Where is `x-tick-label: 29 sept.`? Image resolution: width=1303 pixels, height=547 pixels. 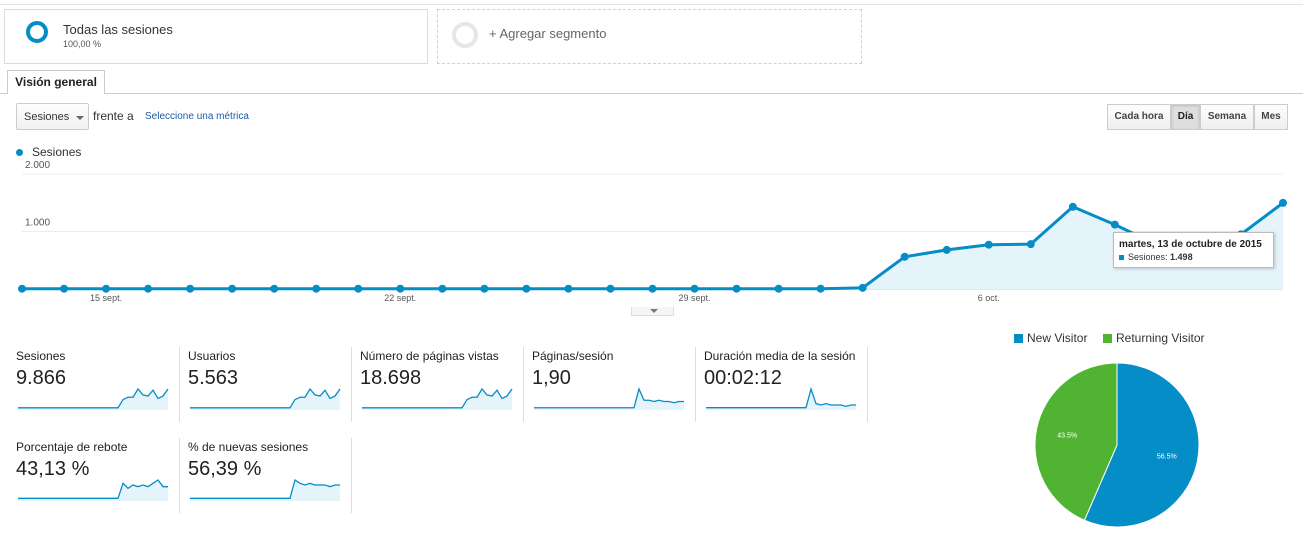 x-tick-label: 29 sept. is located at coordinates (695, 298).